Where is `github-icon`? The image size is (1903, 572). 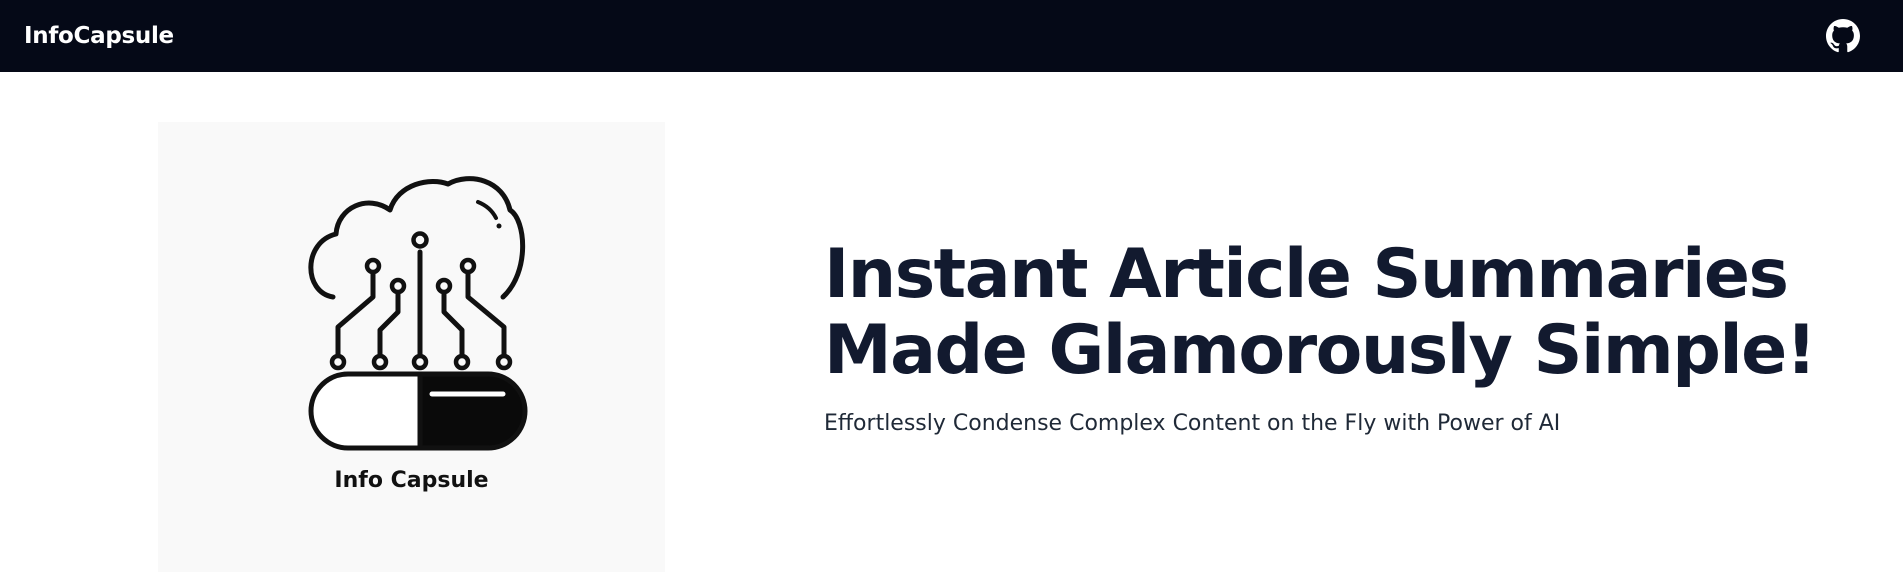
github-icon is located at coordinates (1843, 36).